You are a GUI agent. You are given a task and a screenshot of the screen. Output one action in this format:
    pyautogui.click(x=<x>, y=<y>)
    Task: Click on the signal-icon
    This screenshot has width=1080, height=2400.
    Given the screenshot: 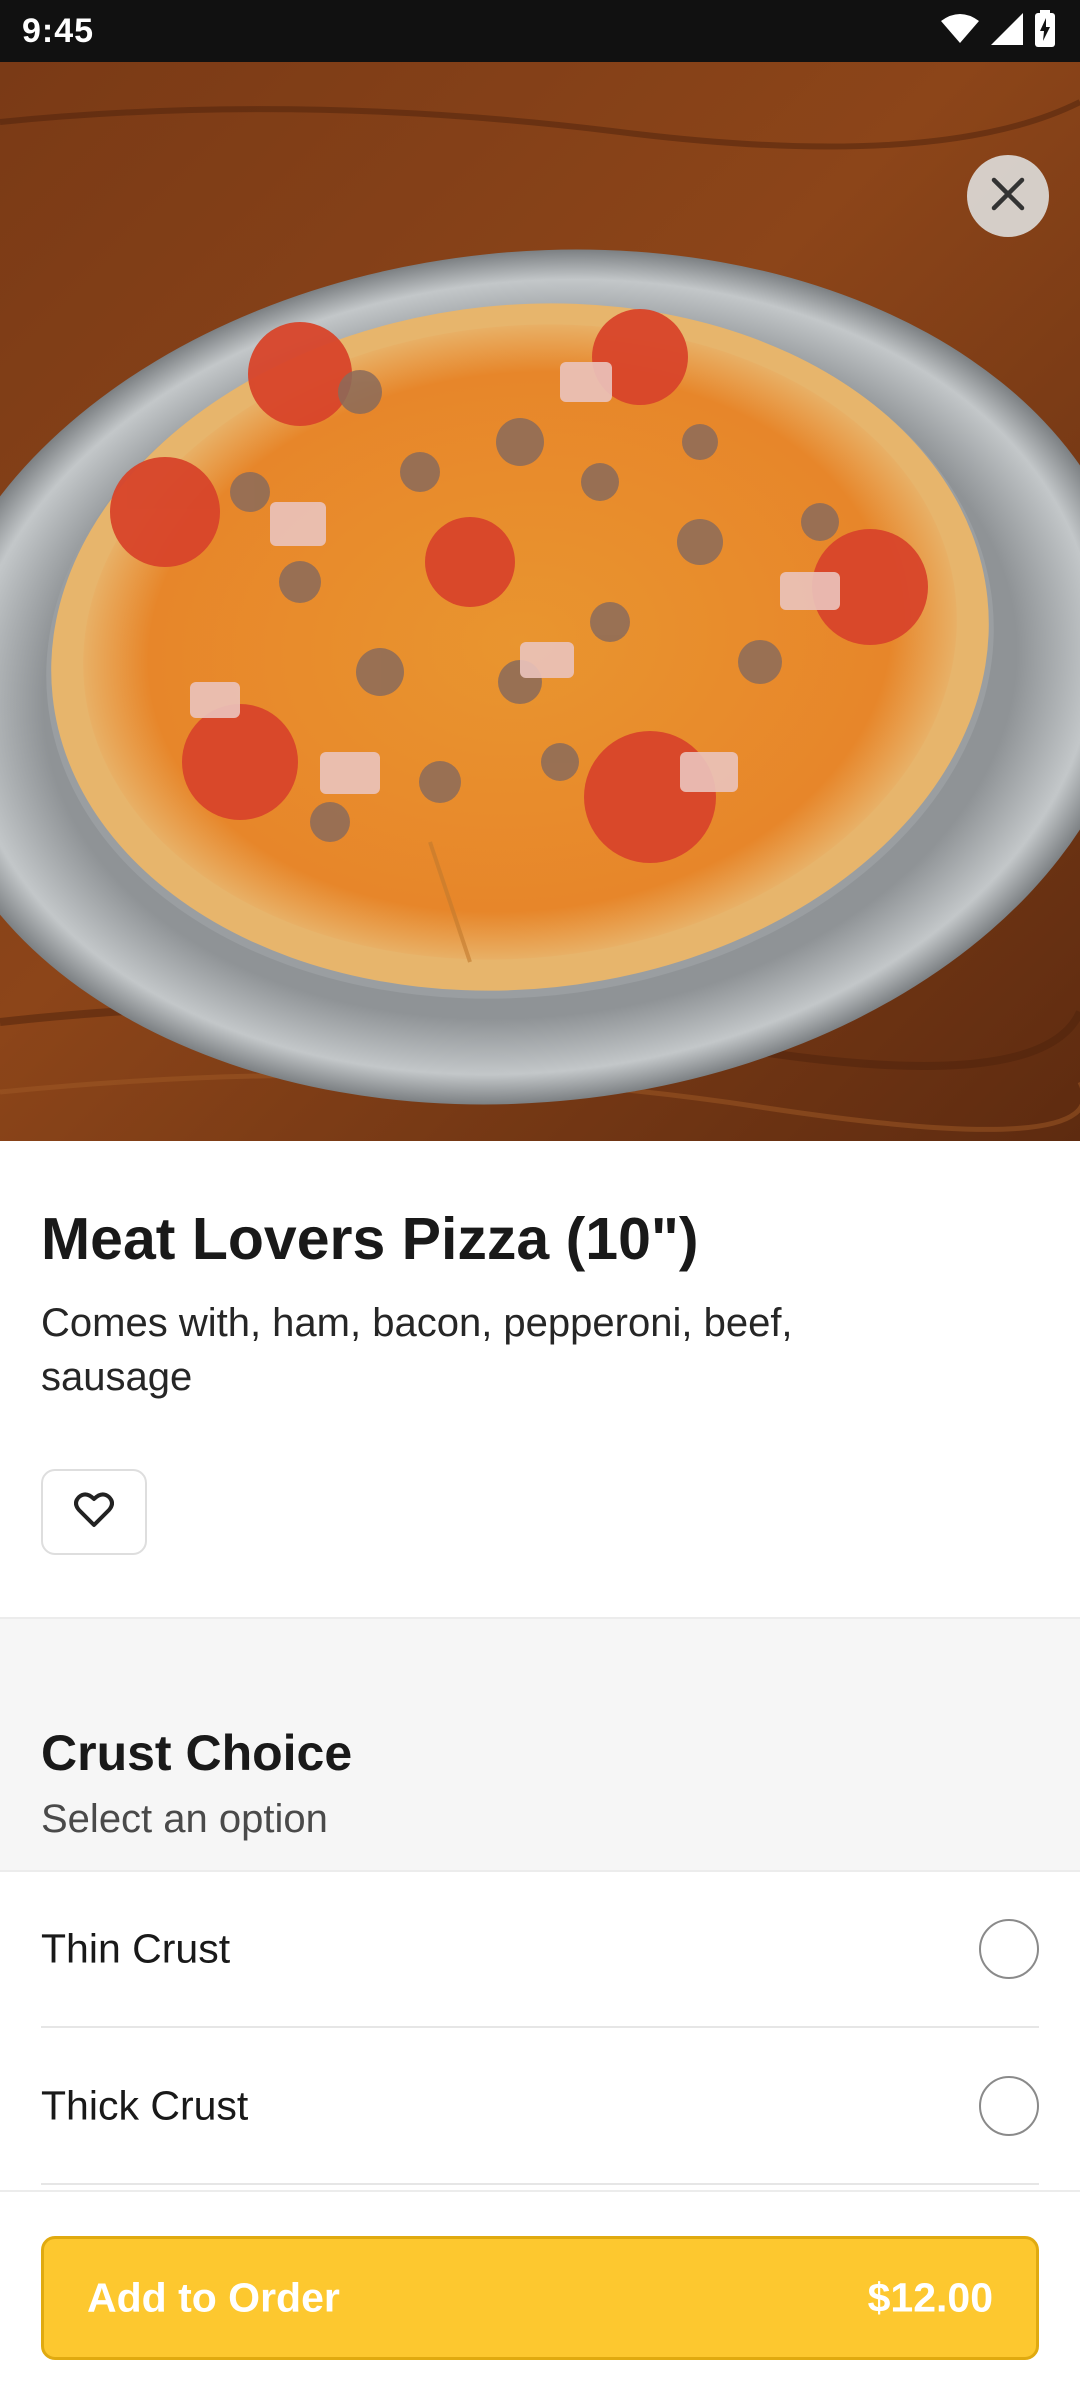 What is the action you would take?
    pyautogui.click(x=1007, y=31)
    